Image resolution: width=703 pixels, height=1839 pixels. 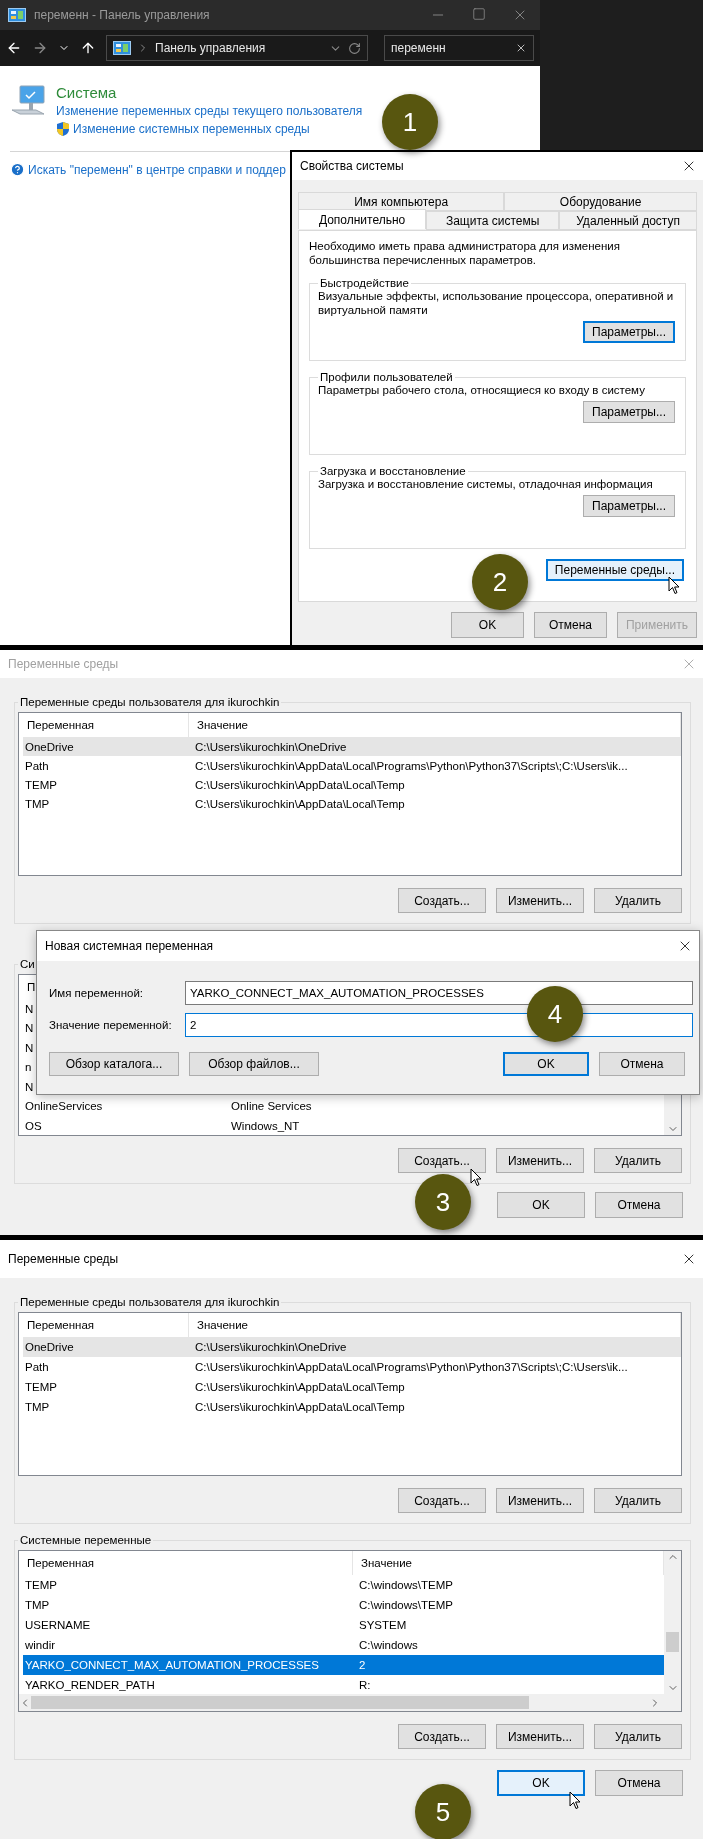 I want to click on column-header: Переменная, so click(x=186, y=1563).